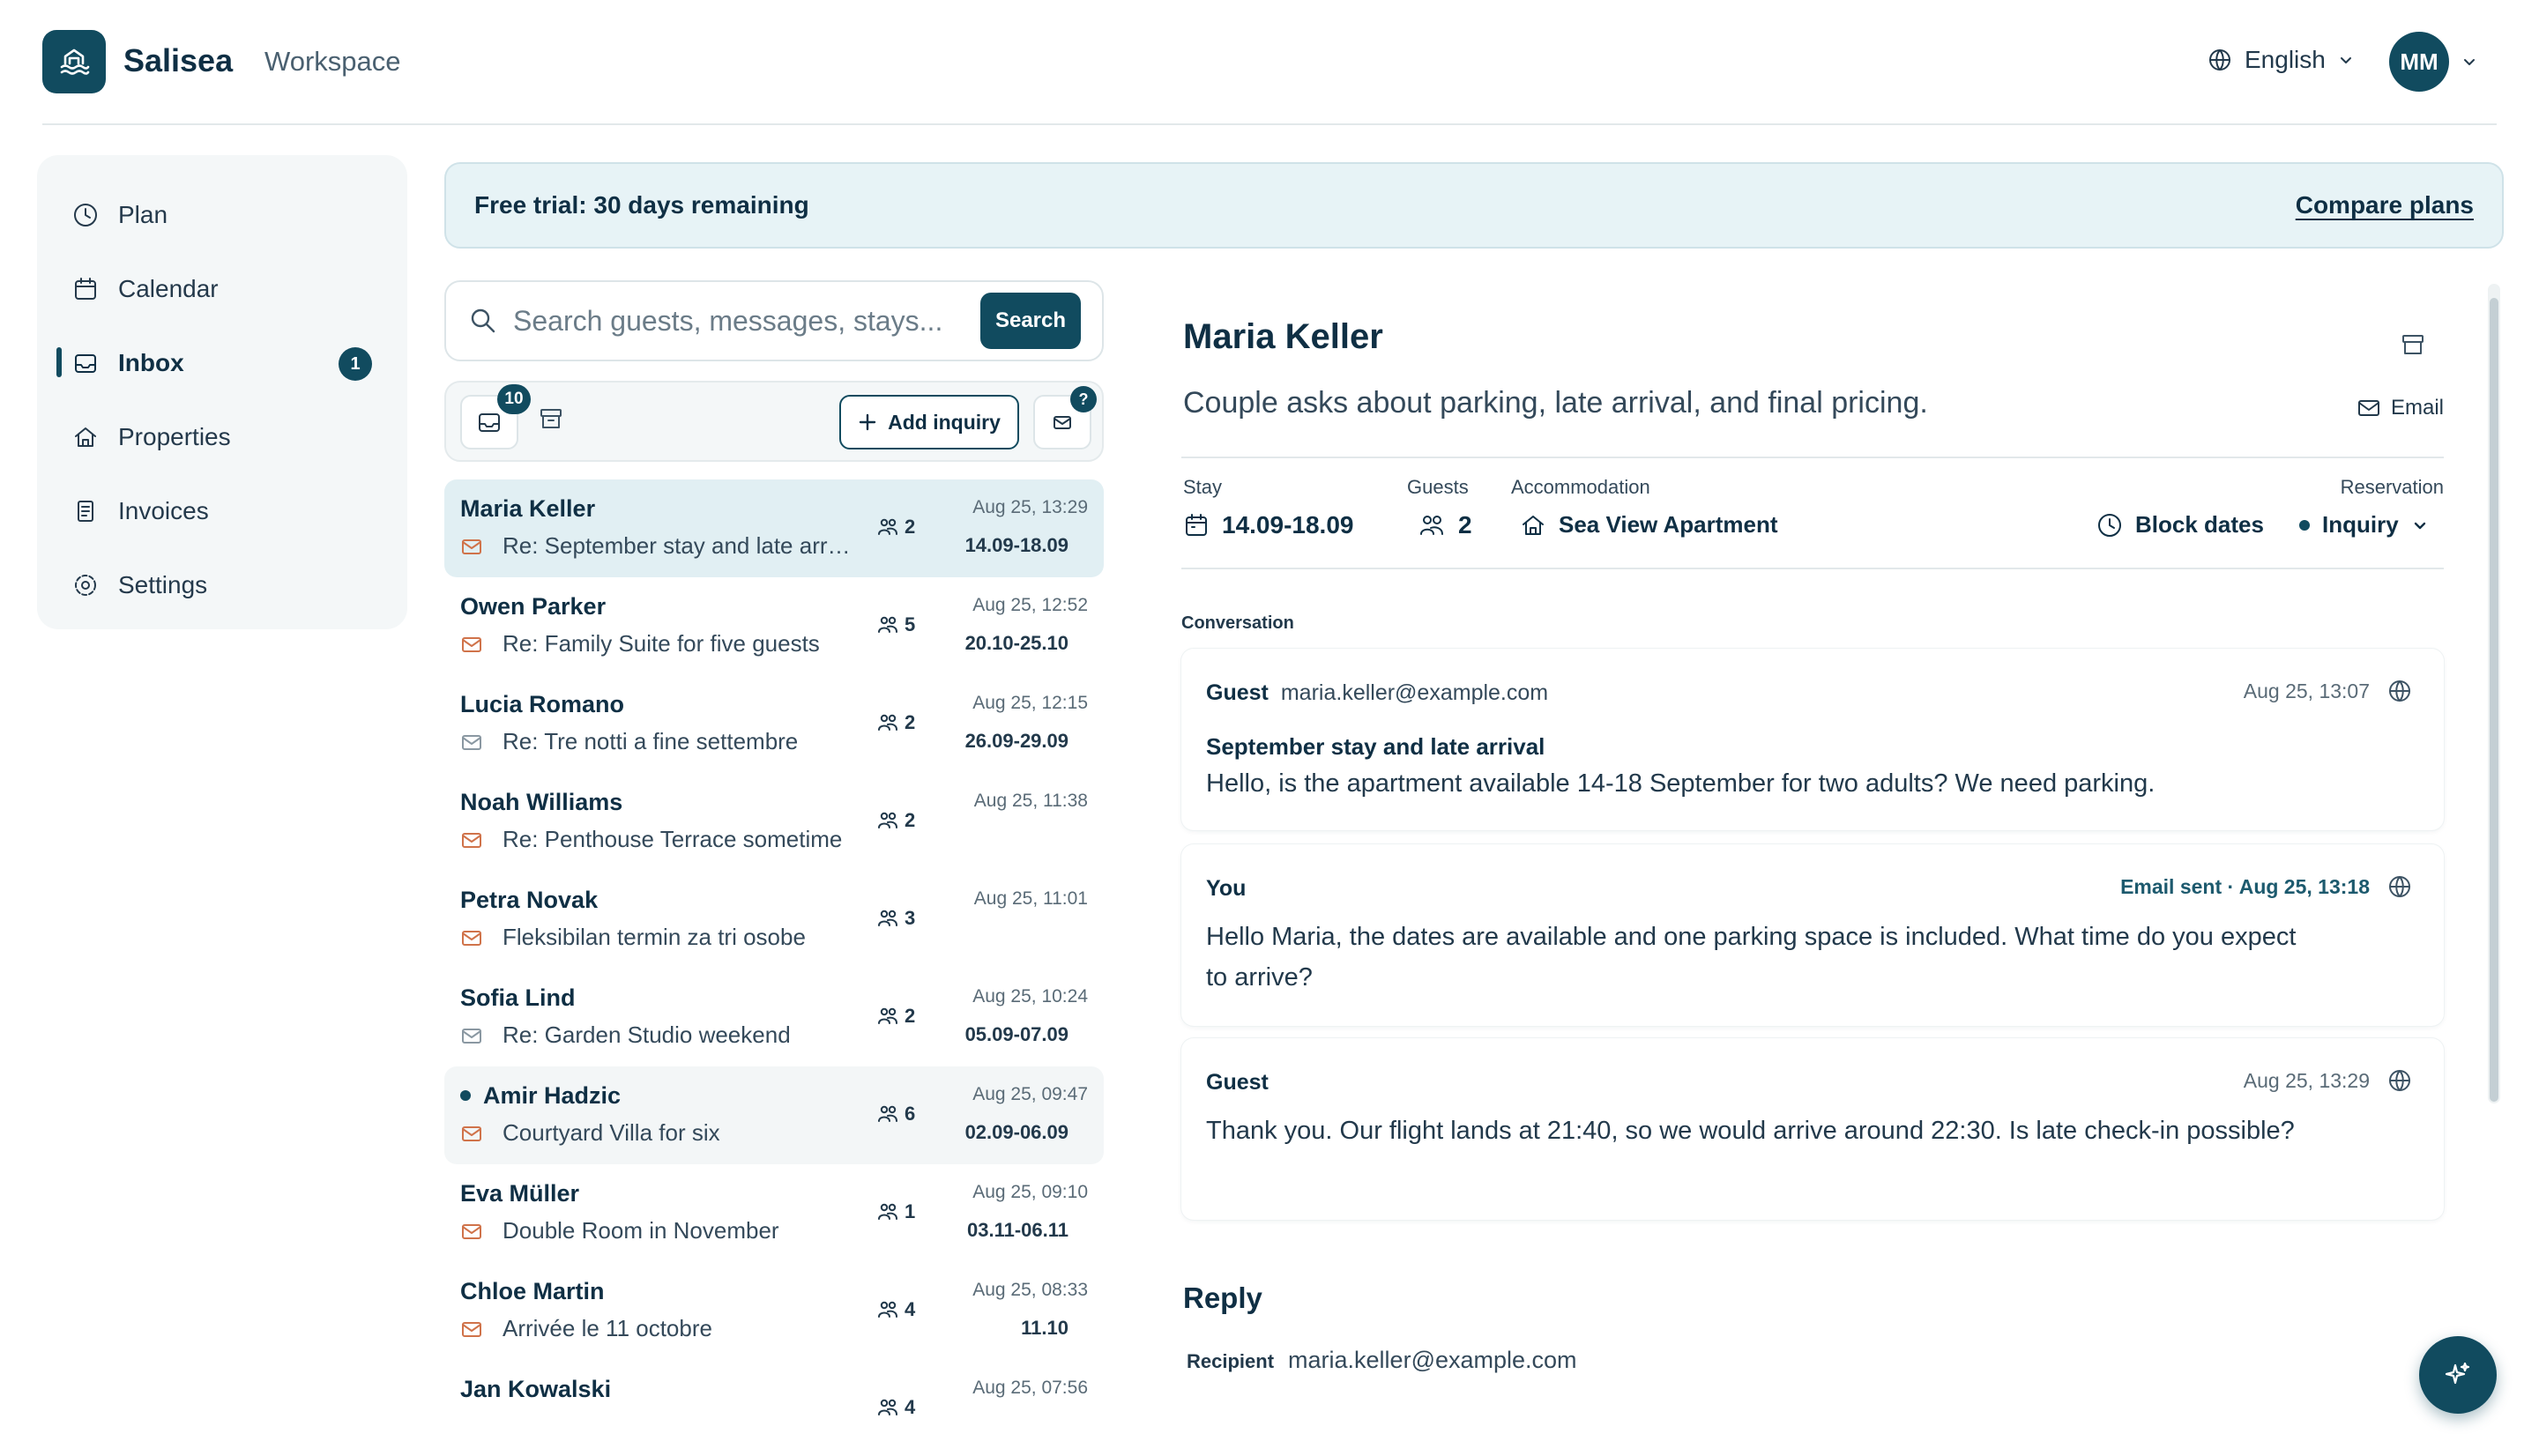  What do you see at coordinates (641, 205) in the screenshot?
I see `trial-text: Free trial: 30 days remaining` at bounding box center [641, 205].